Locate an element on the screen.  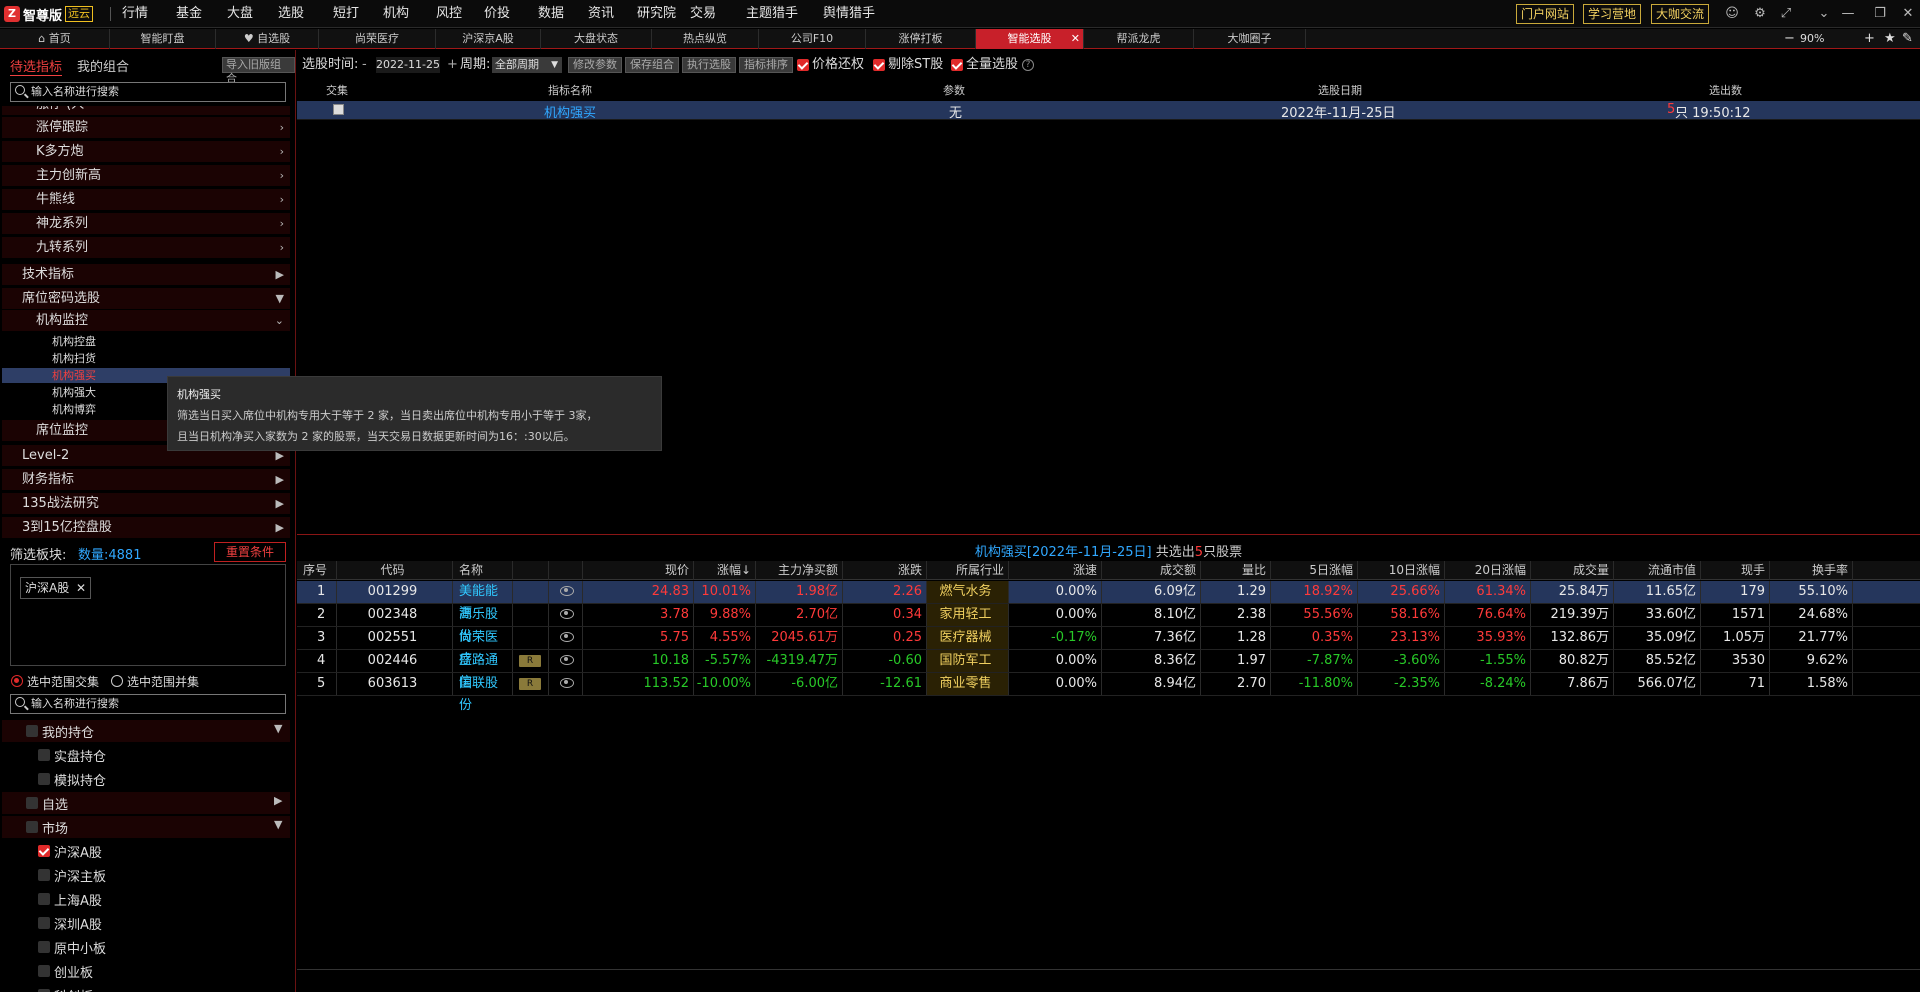
tab-my-portfolio: 我的组合 is located at coordinates (103, 65).